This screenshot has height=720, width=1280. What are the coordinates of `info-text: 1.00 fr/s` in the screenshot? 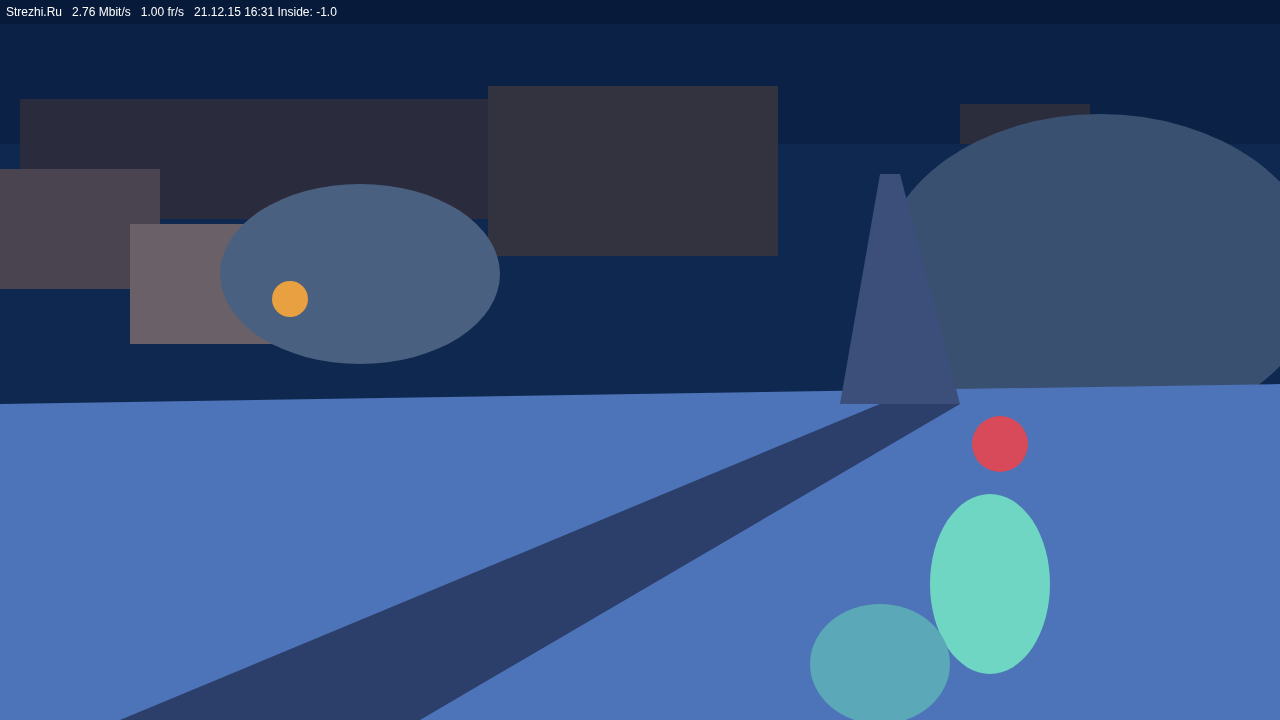 It's located at (162, 12).